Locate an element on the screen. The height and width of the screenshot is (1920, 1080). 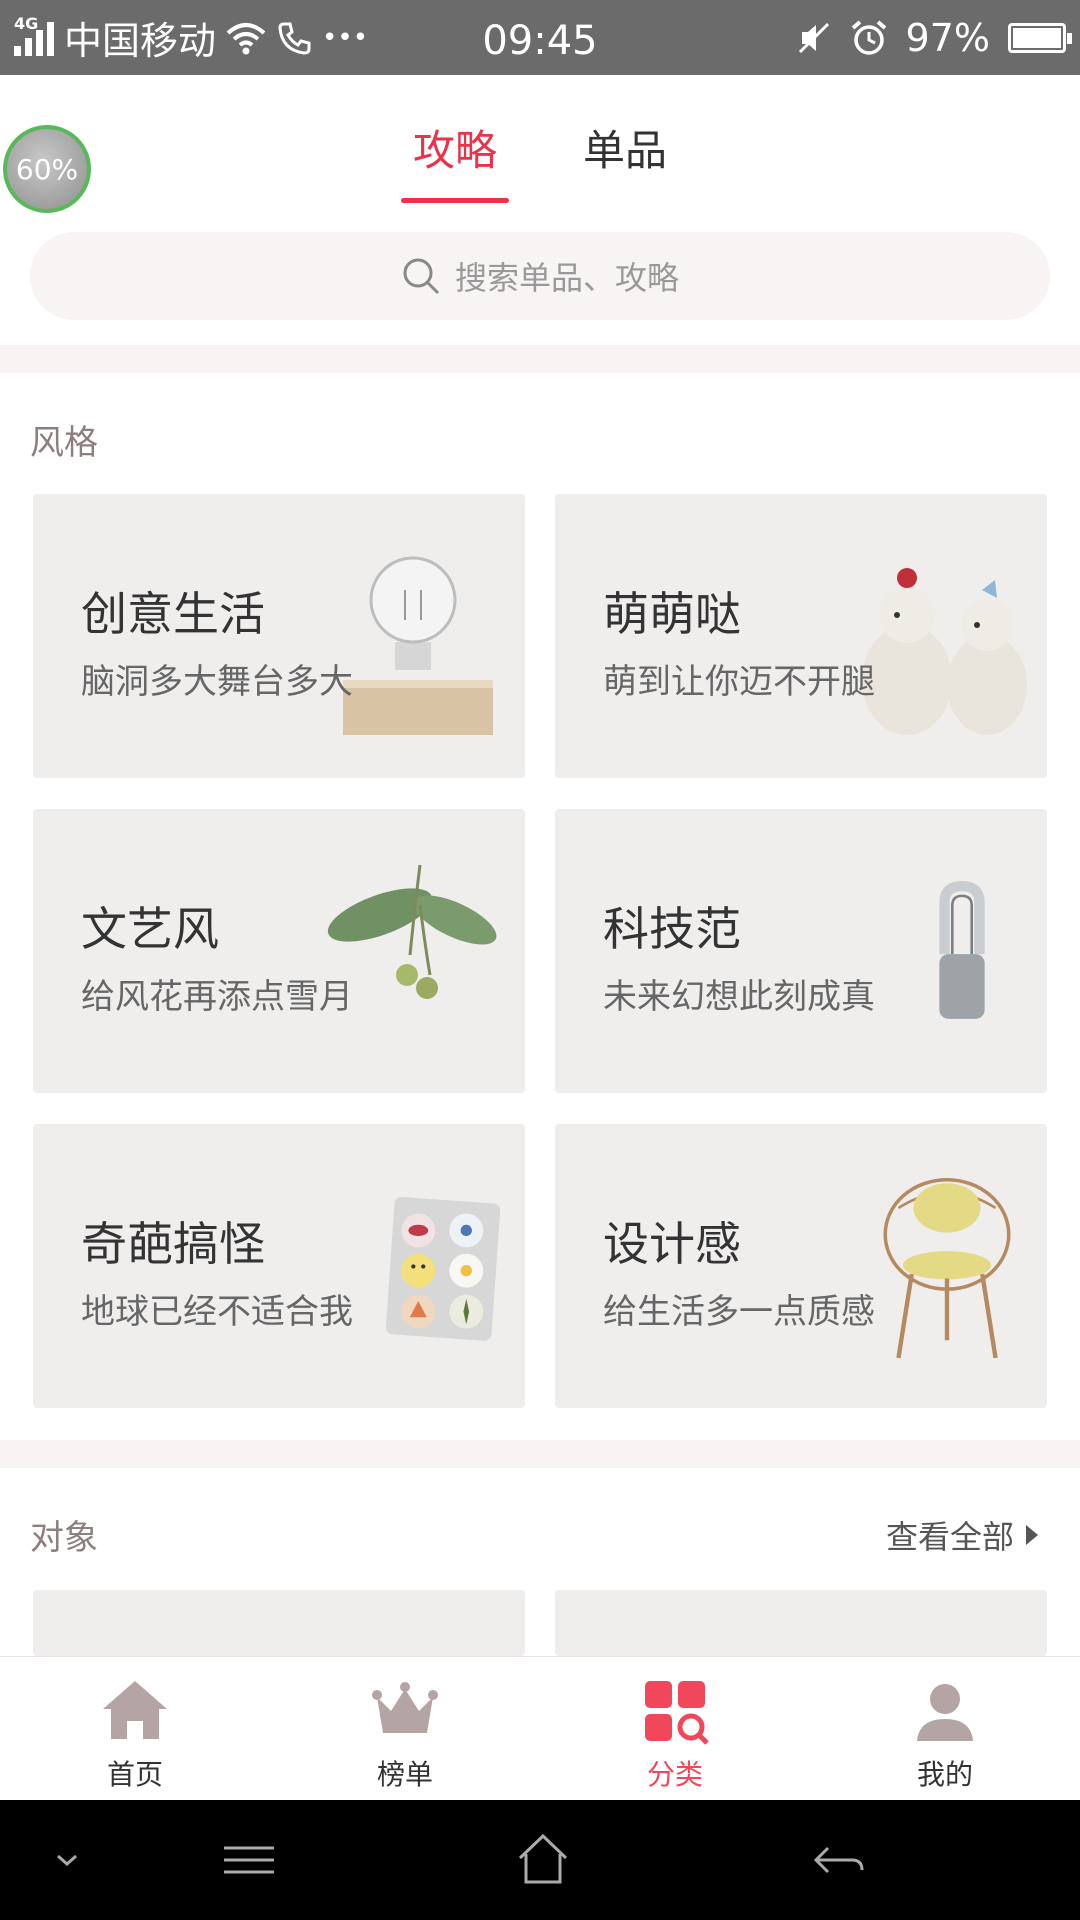
bottom-tab-bar: 首页 榜单 分类 我的 is located at coordinates (540, 1728).